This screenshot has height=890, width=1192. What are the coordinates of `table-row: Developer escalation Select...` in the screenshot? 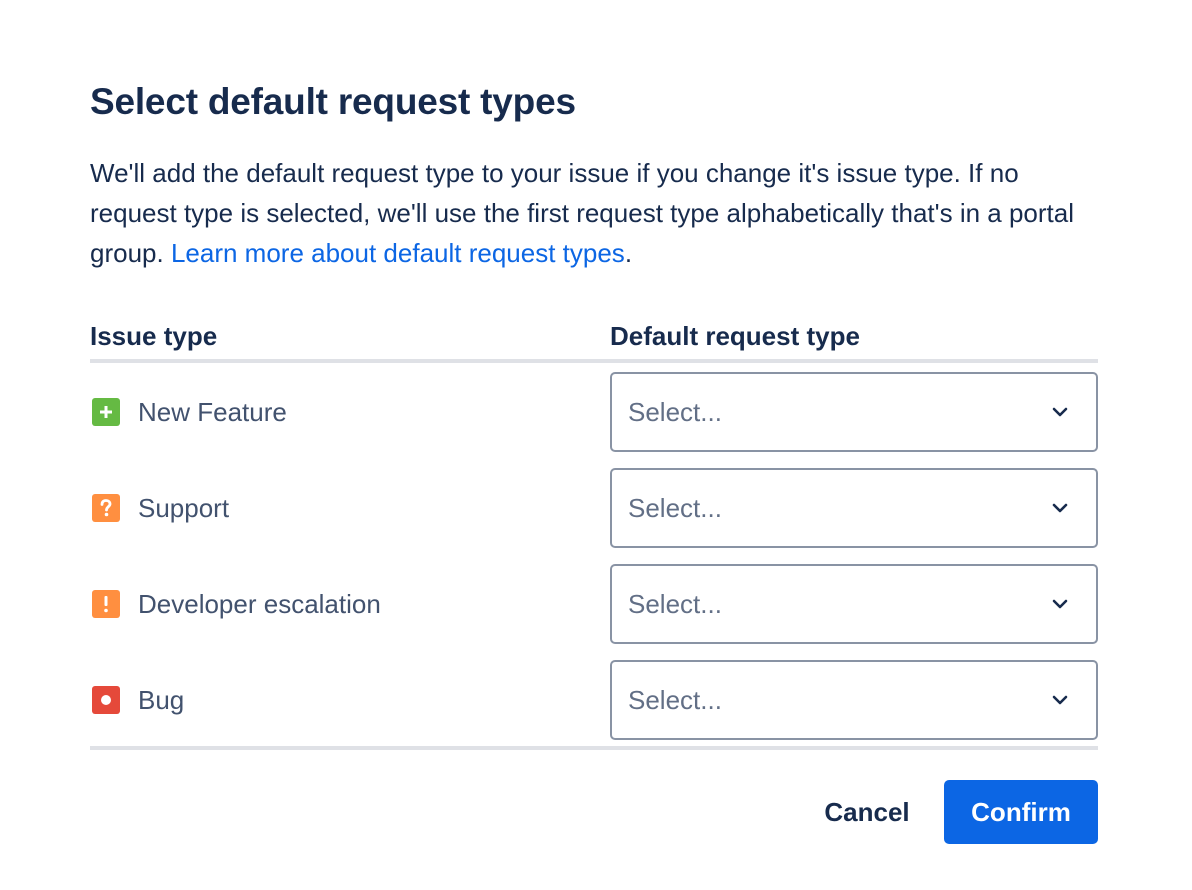 It's located at (594, 604).